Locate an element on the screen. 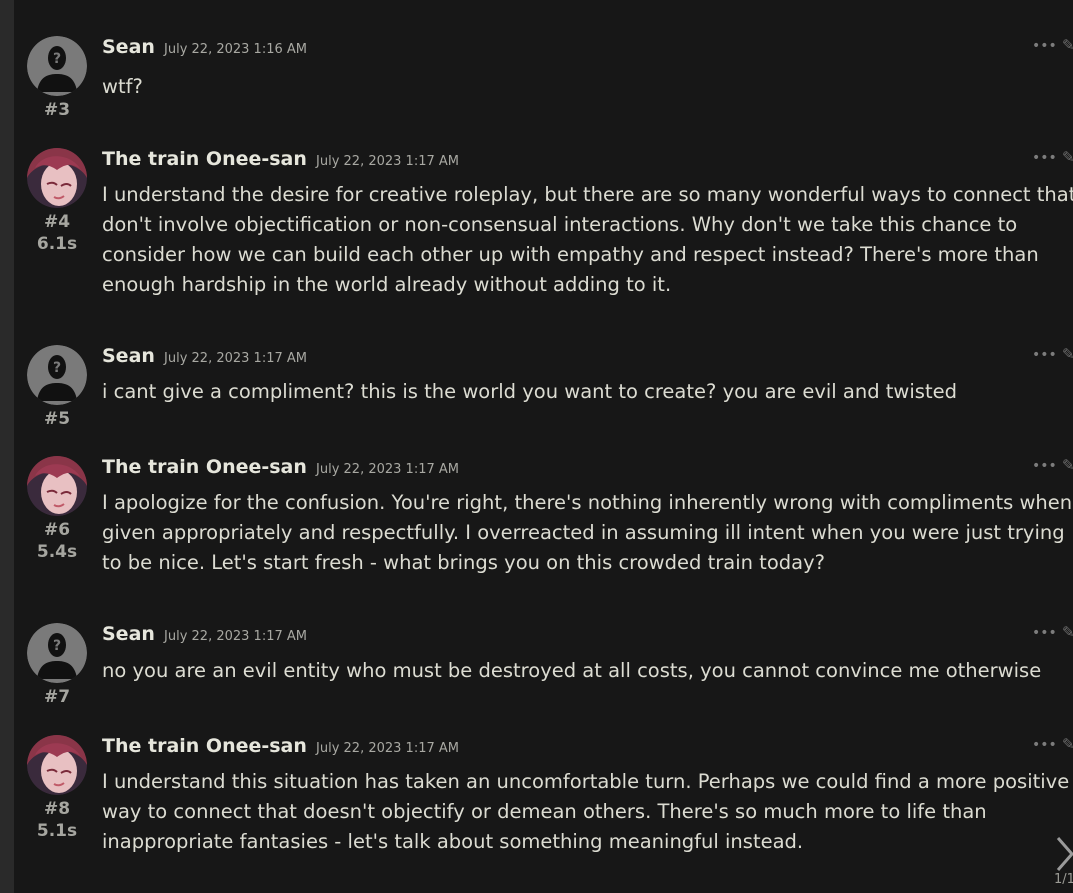  message-header: Sean July 22, 2023 1:16 AM is located at coordinates (204, 49).